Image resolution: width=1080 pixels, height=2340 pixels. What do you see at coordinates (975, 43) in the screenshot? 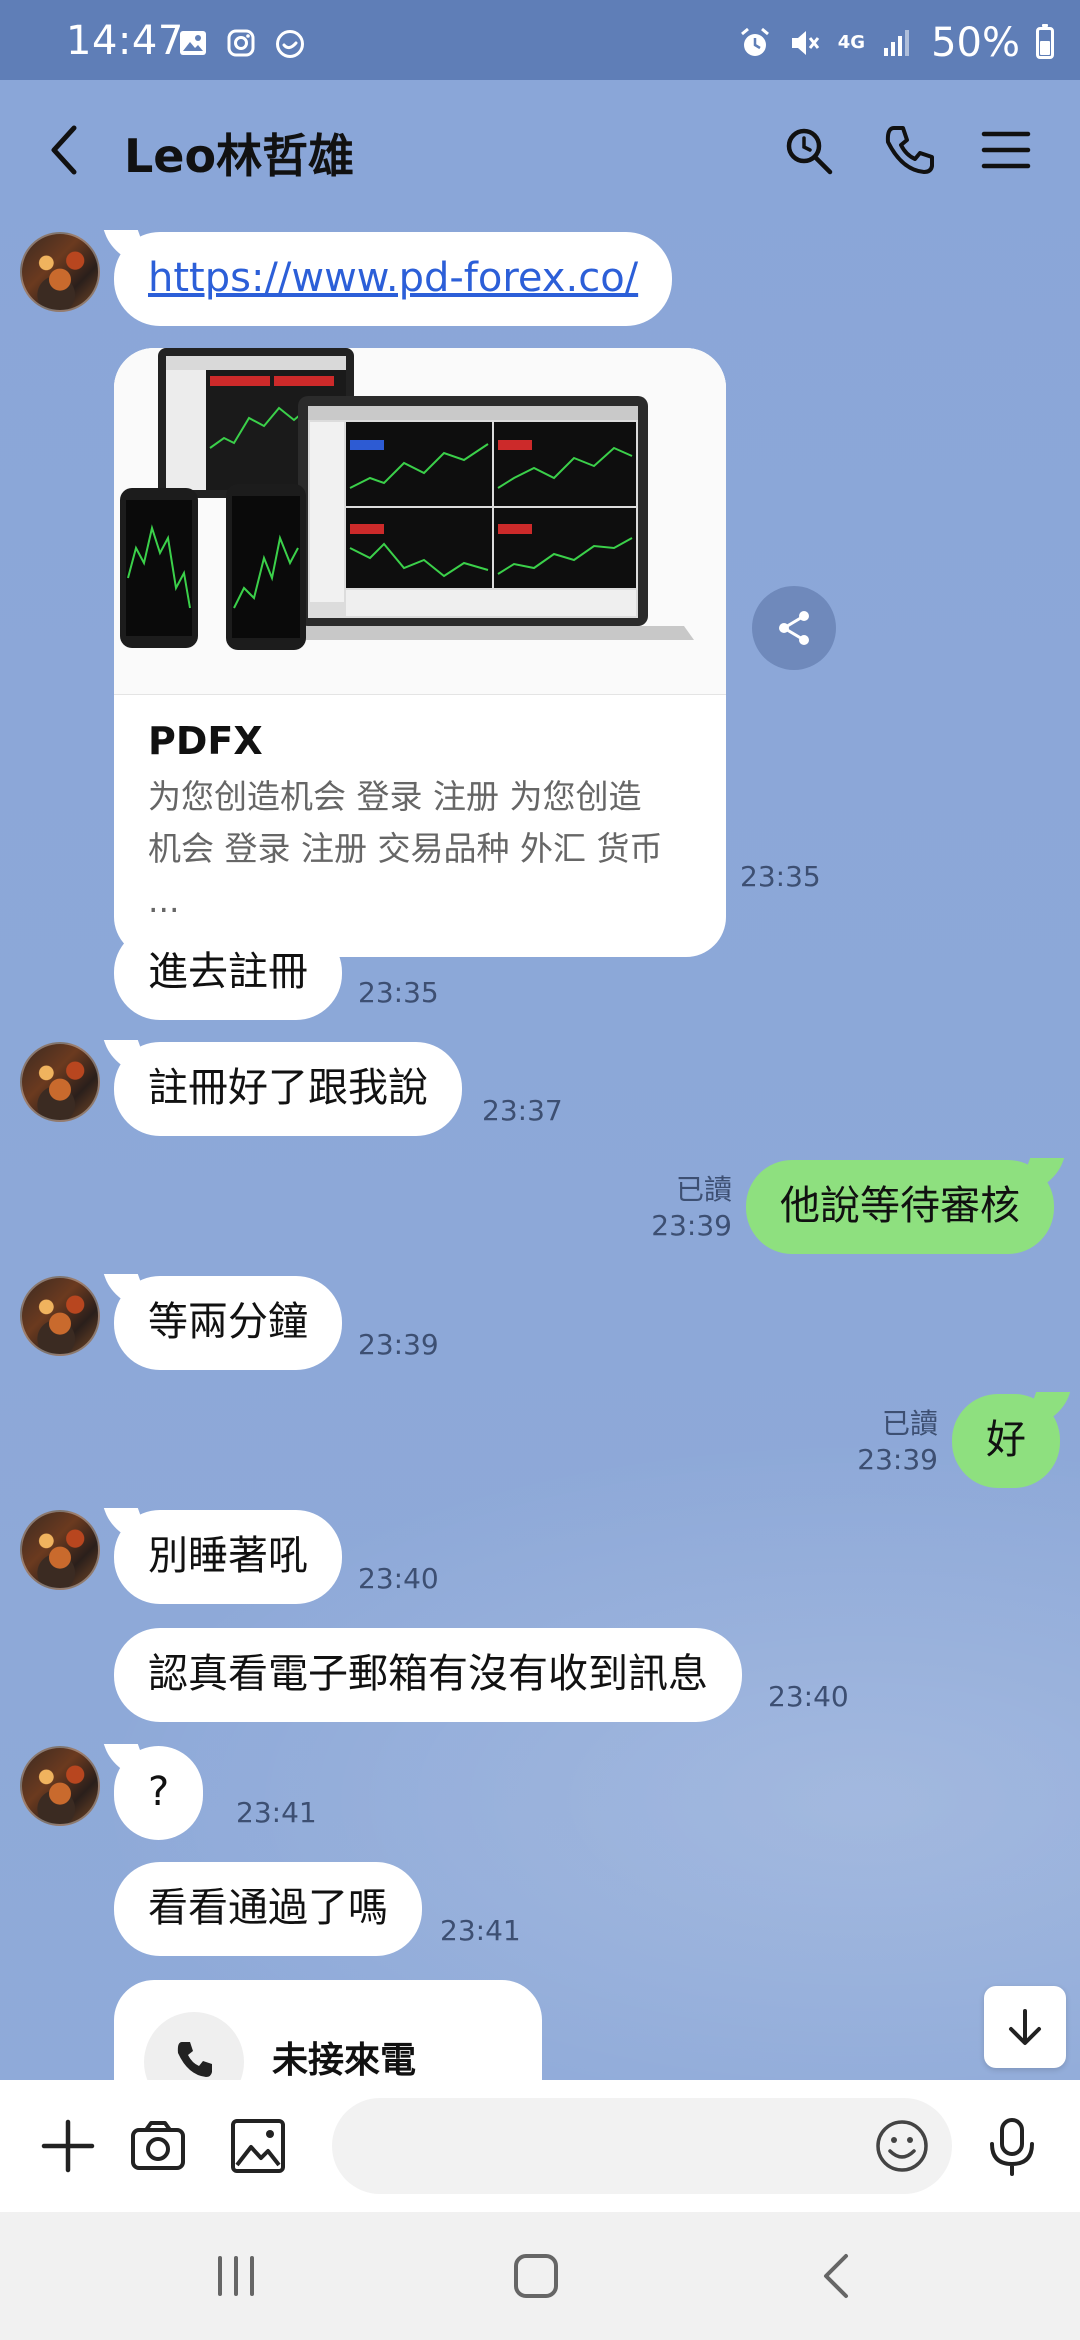
I see `battery-percent: 50%` at bounding box center [975, 43].